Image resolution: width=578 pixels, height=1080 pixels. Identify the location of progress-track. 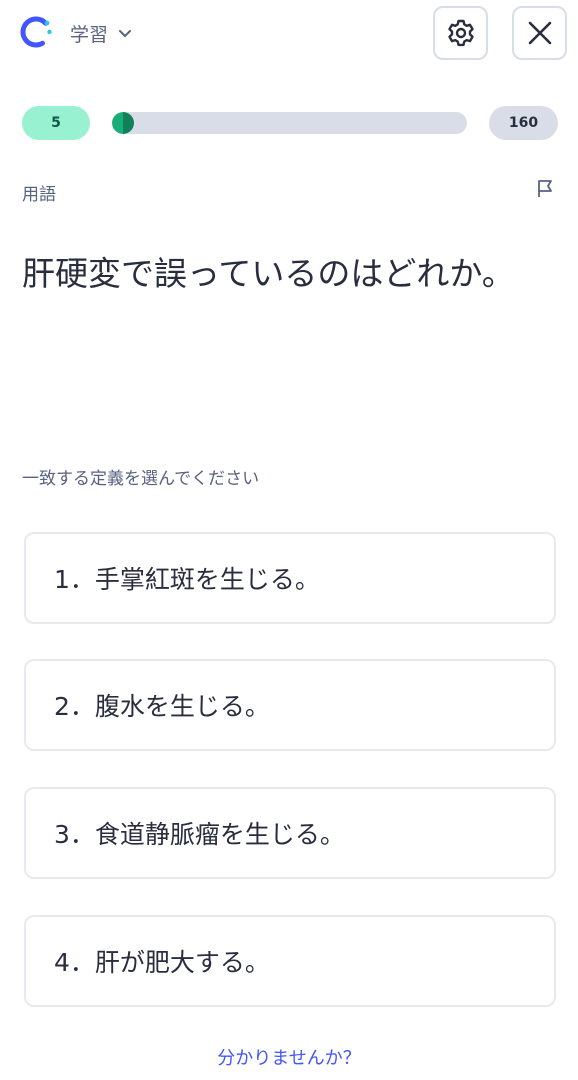
(289, 123).